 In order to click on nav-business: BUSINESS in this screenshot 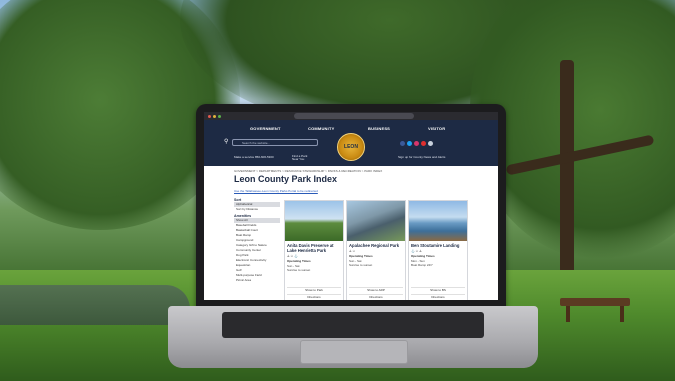, I will do `click(379, 128)`.